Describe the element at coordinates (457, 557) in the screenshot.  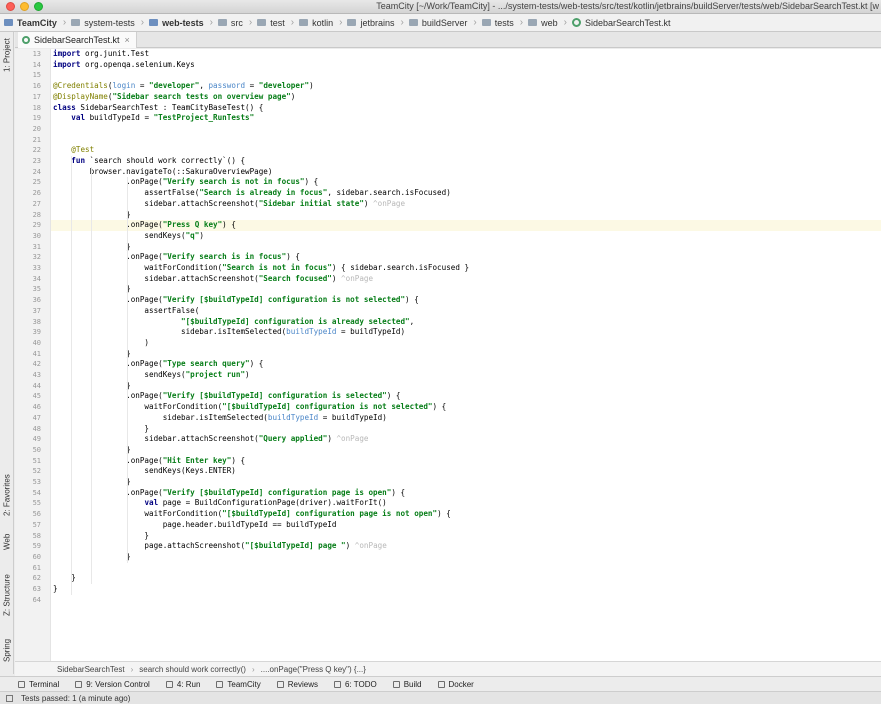
I see `code-line: 60 }` at that location.